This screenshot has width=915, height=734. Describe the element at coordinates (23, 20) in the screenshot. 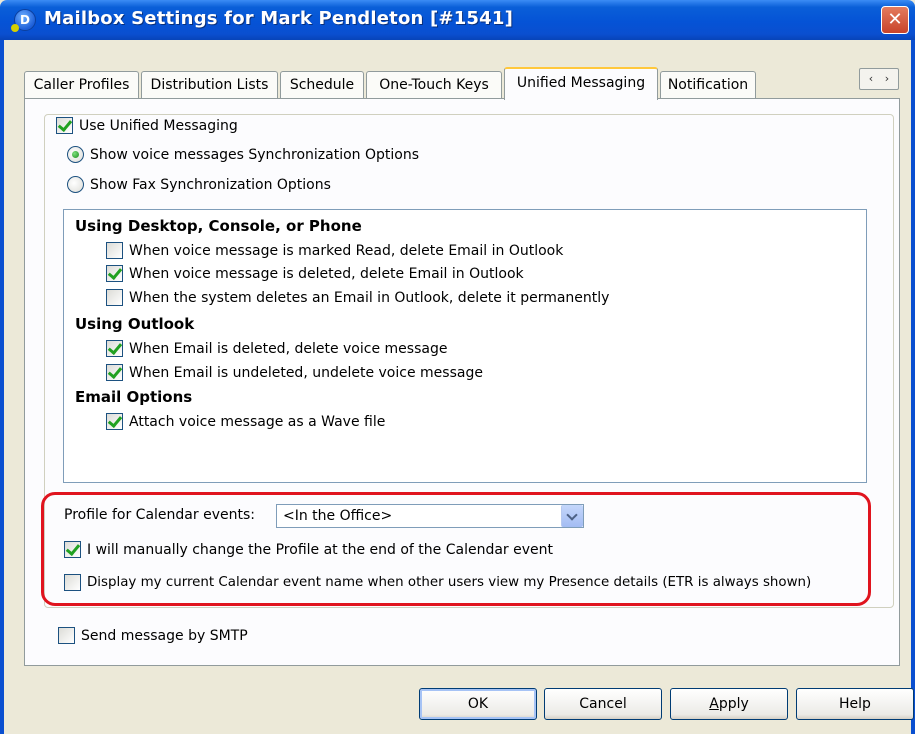

I see `app-icon: D` at that location.